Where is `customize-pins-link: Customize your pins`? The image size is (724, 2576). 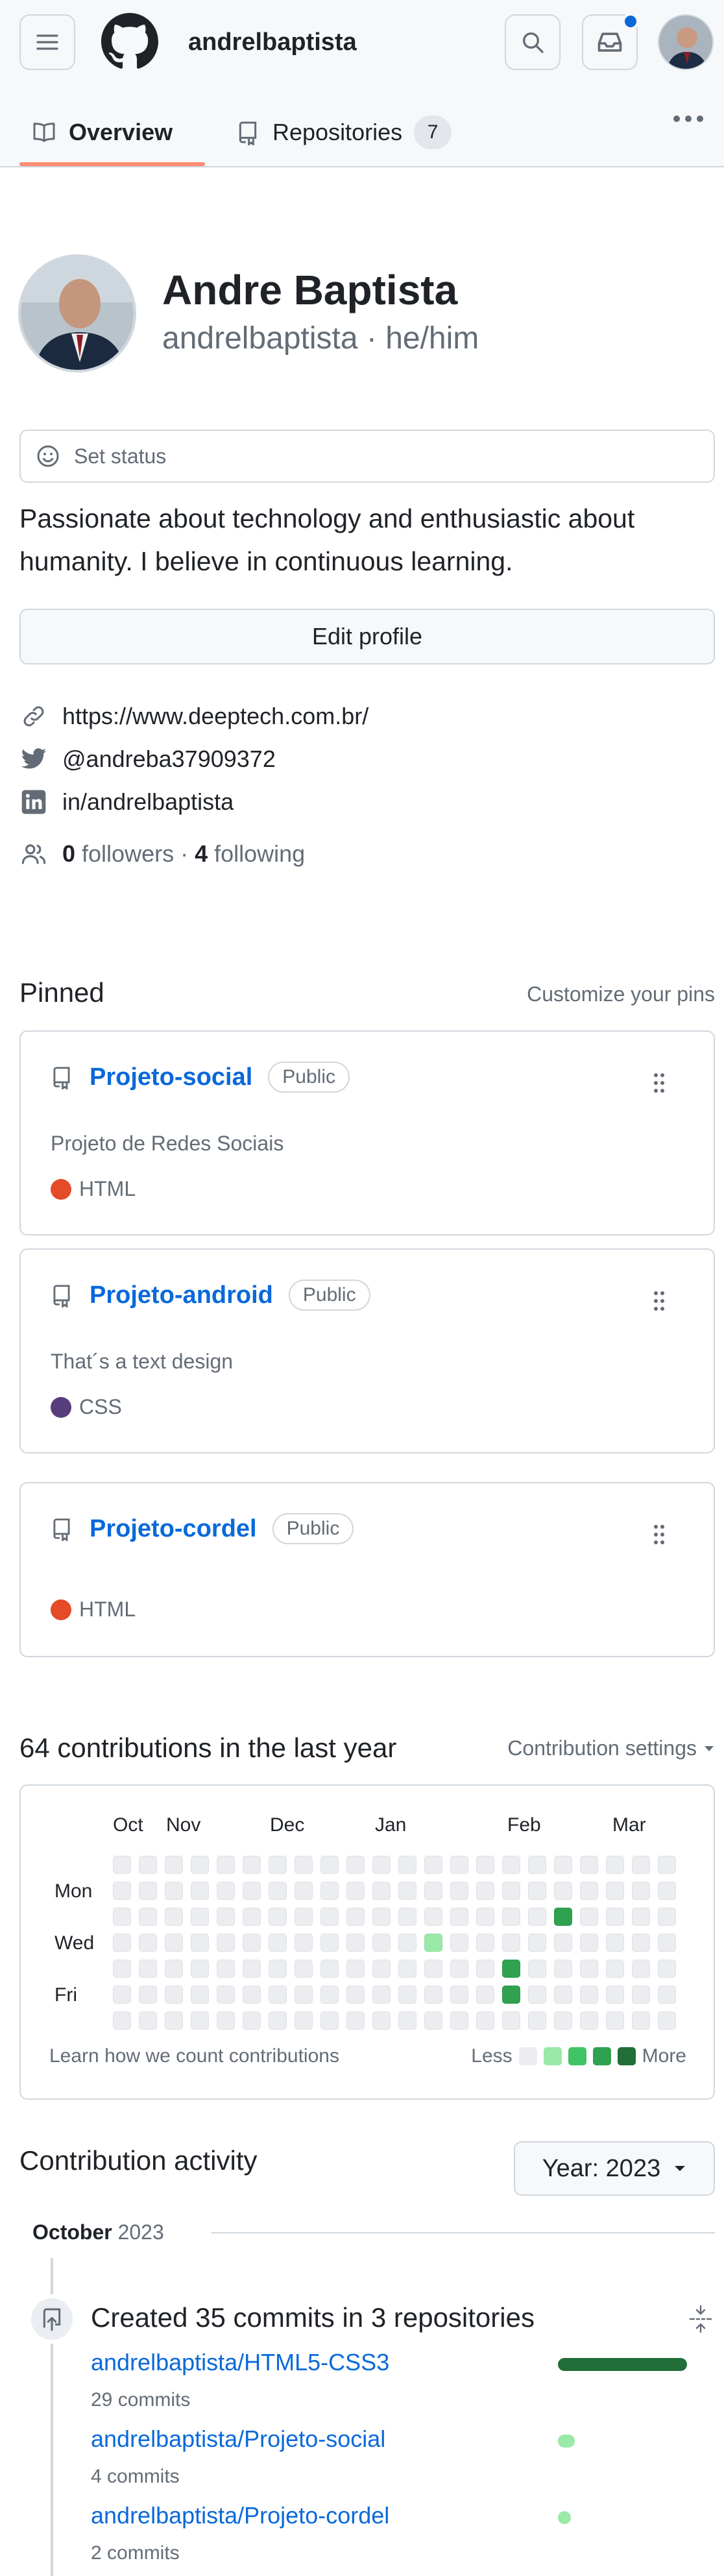 customize-pins-link: Customize your pins is located at coordinates (621, 994).